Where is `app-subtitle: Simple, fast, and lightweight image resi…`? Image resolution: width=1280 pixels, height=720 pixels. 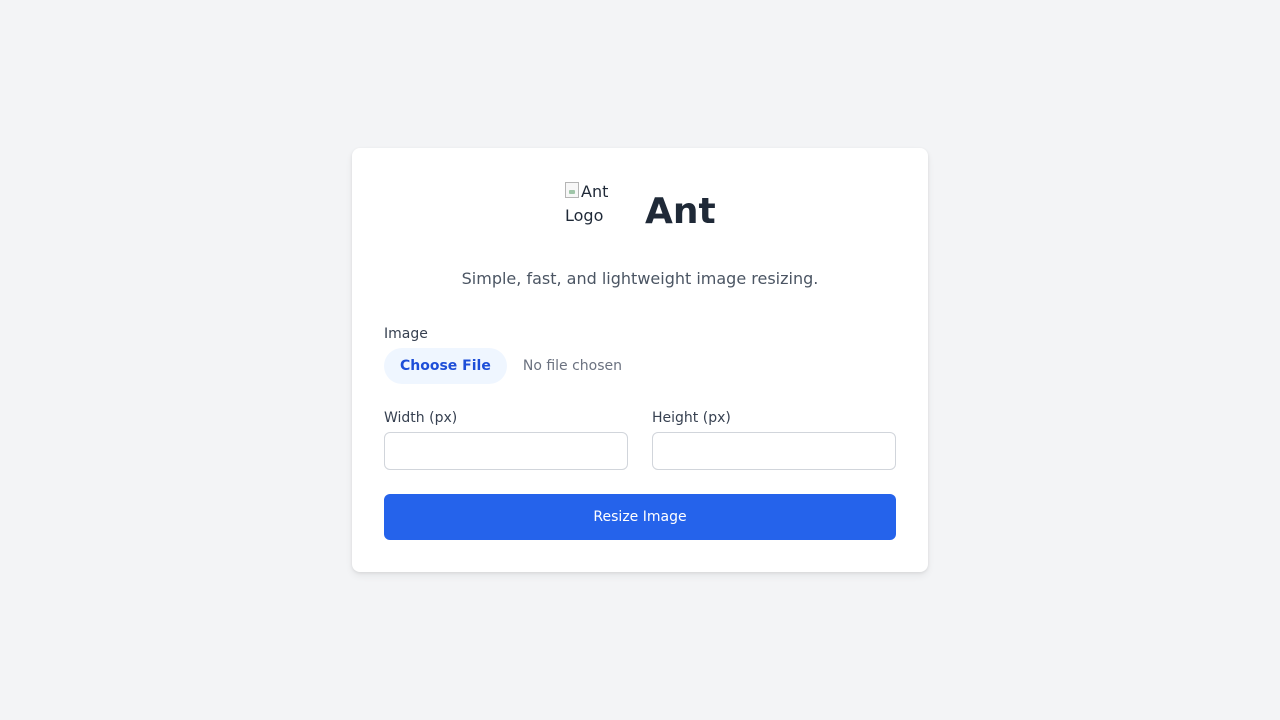 app-subtitle: Simple, fast, and lightweight image resi… is located at coordinates (640, 278).